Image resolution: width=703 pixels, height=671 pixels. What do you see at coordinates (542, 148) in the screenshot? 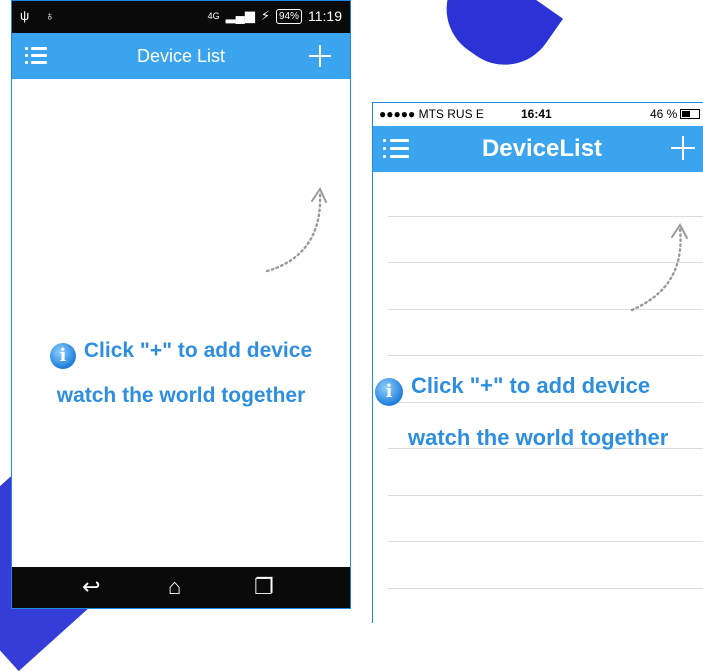
I see `page-title: DeviceList` at bounding box center [542, 148].